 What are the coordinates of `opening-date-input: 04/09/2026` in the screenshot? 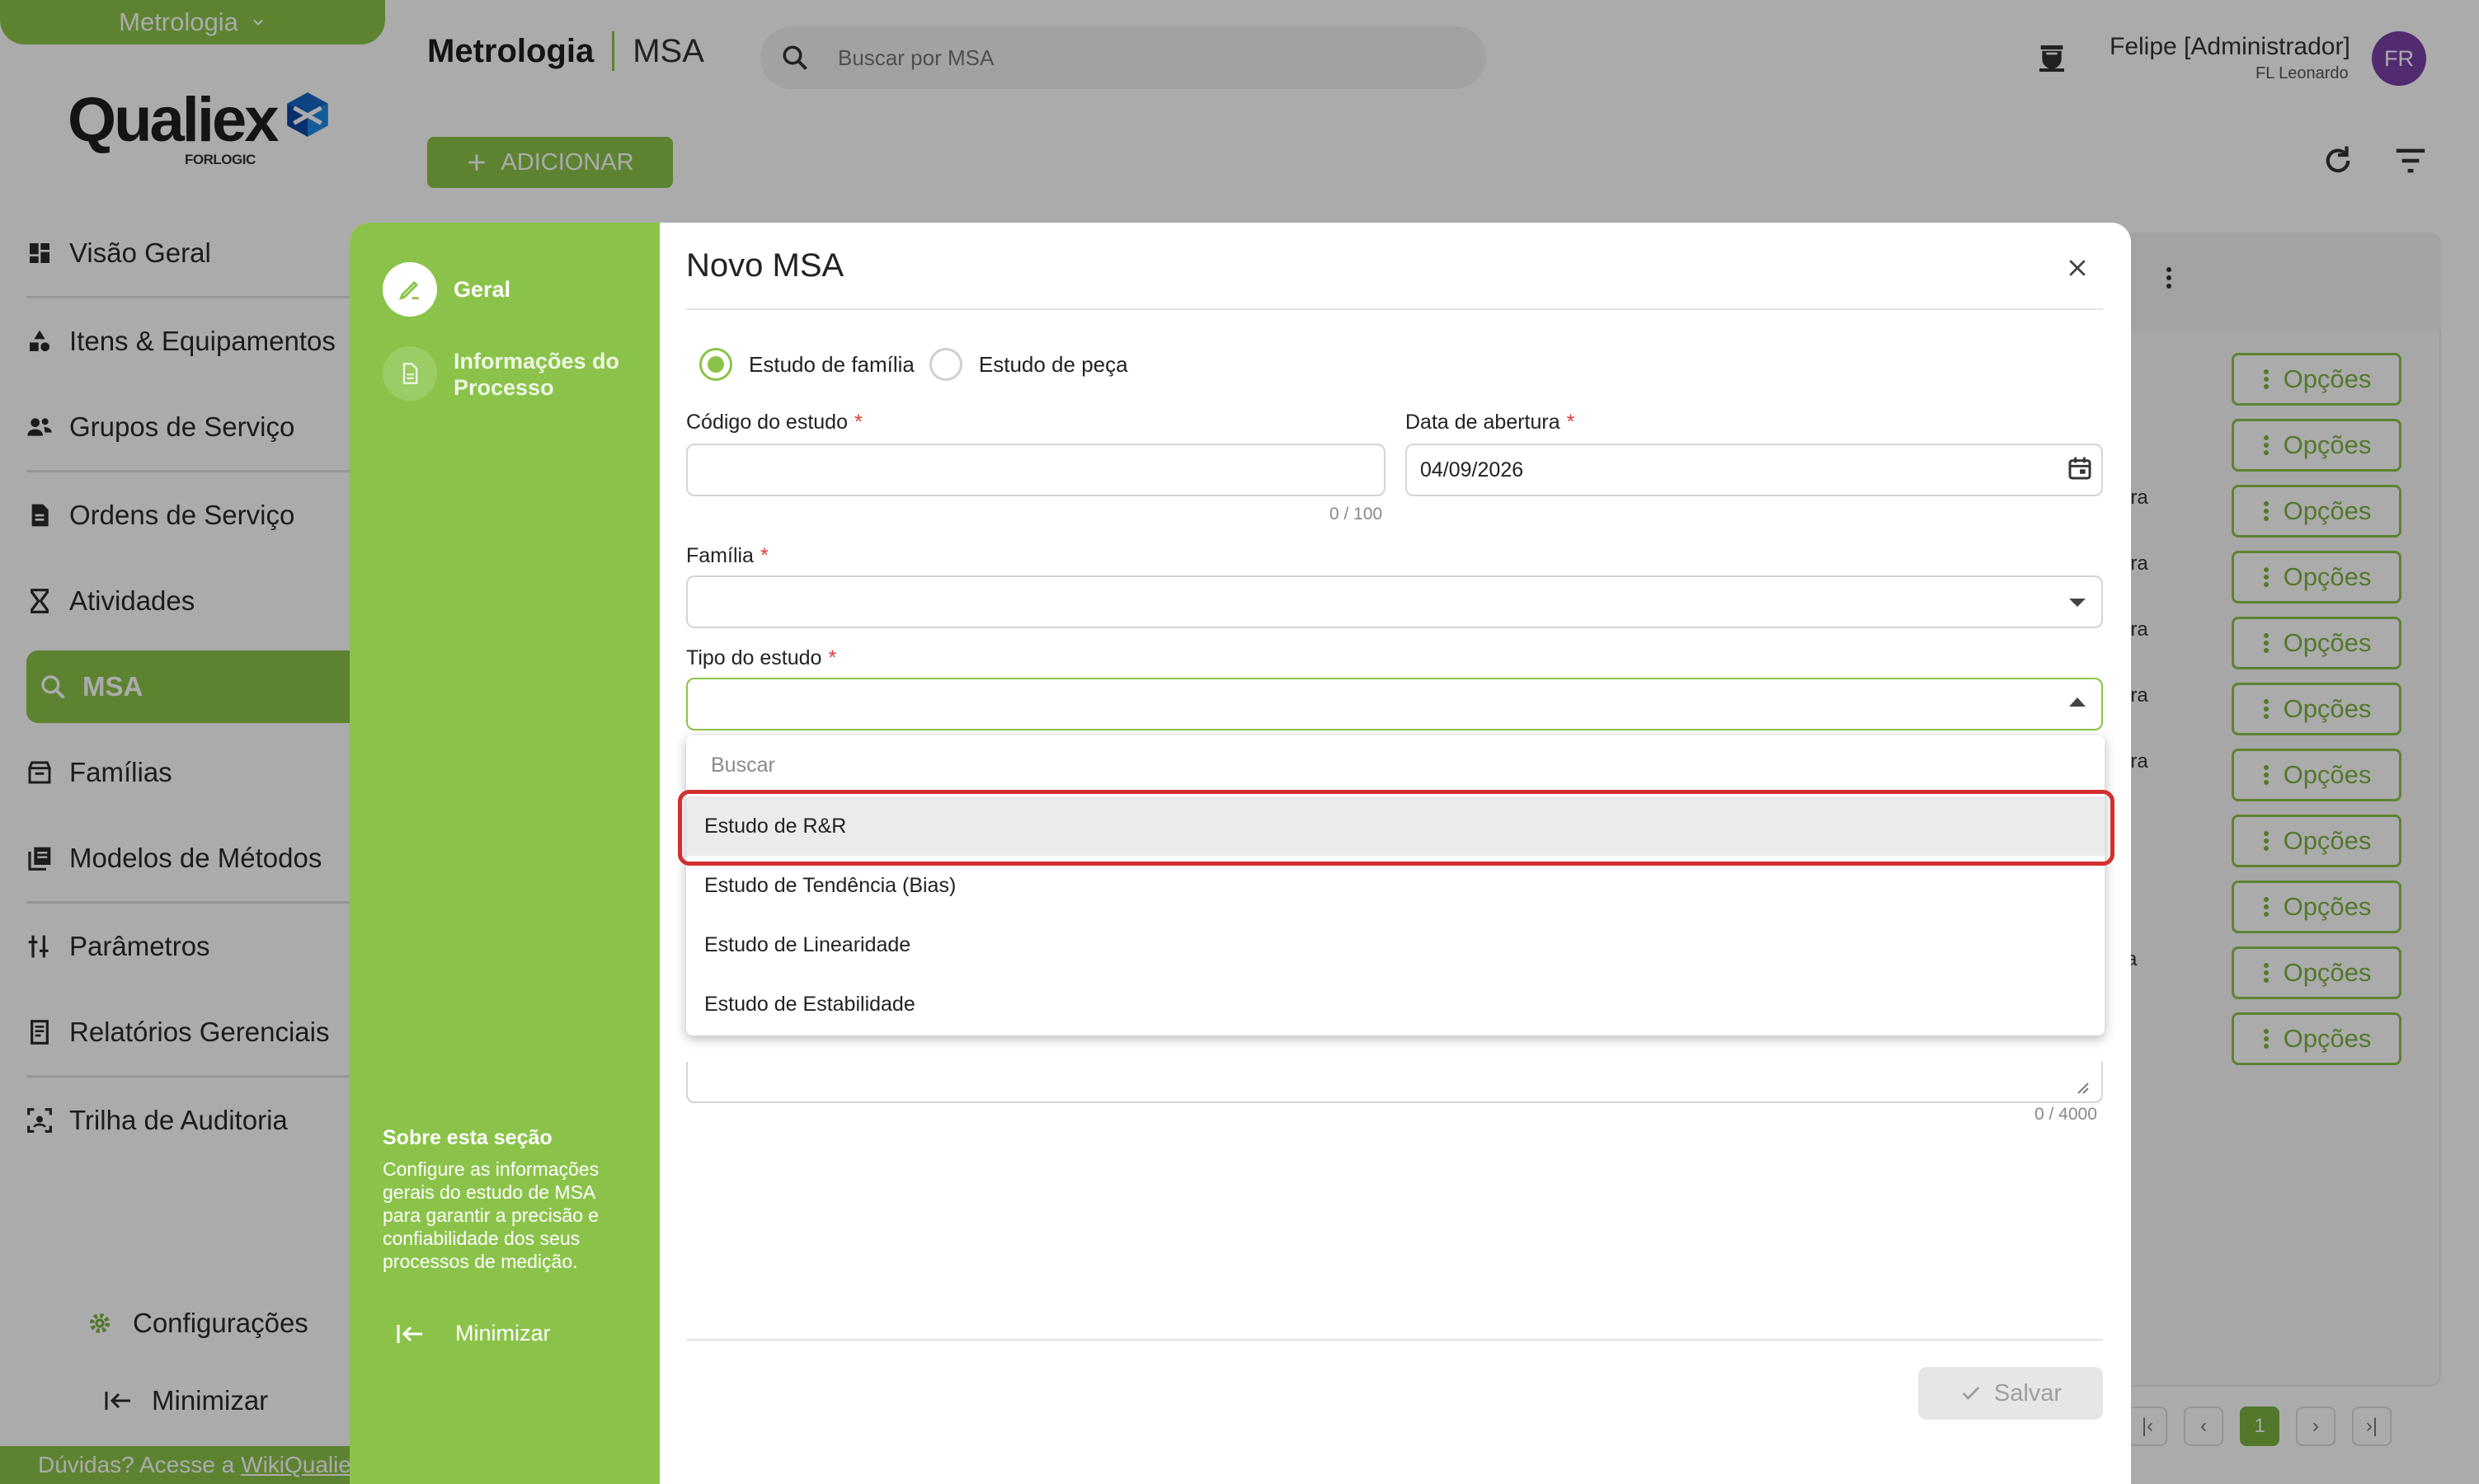 It's located at (1754, 470).